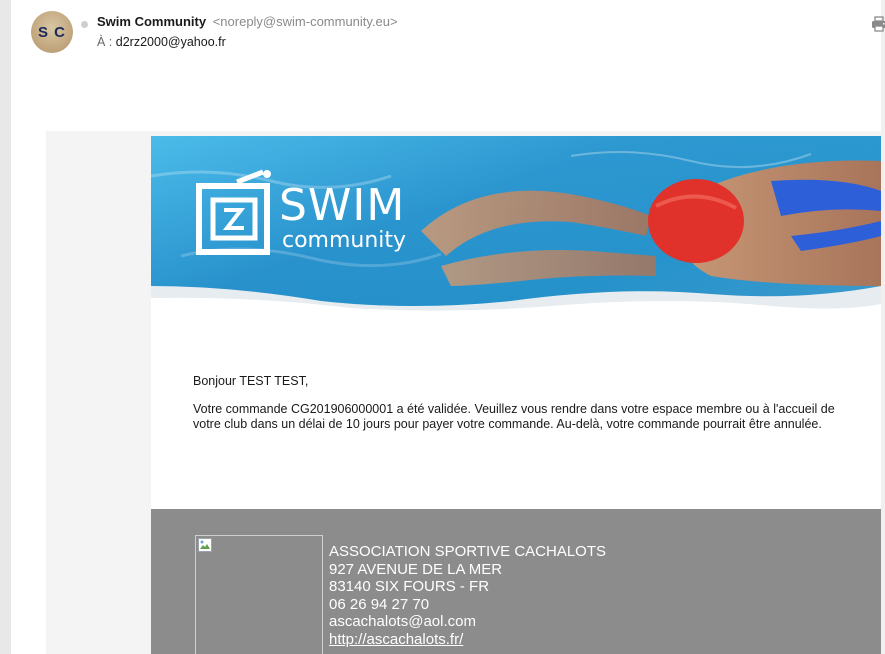  What do you see at coordinates (344, 240) in the screenshot?
I see `logo-community-text: community` at bounding box center [344, 240].